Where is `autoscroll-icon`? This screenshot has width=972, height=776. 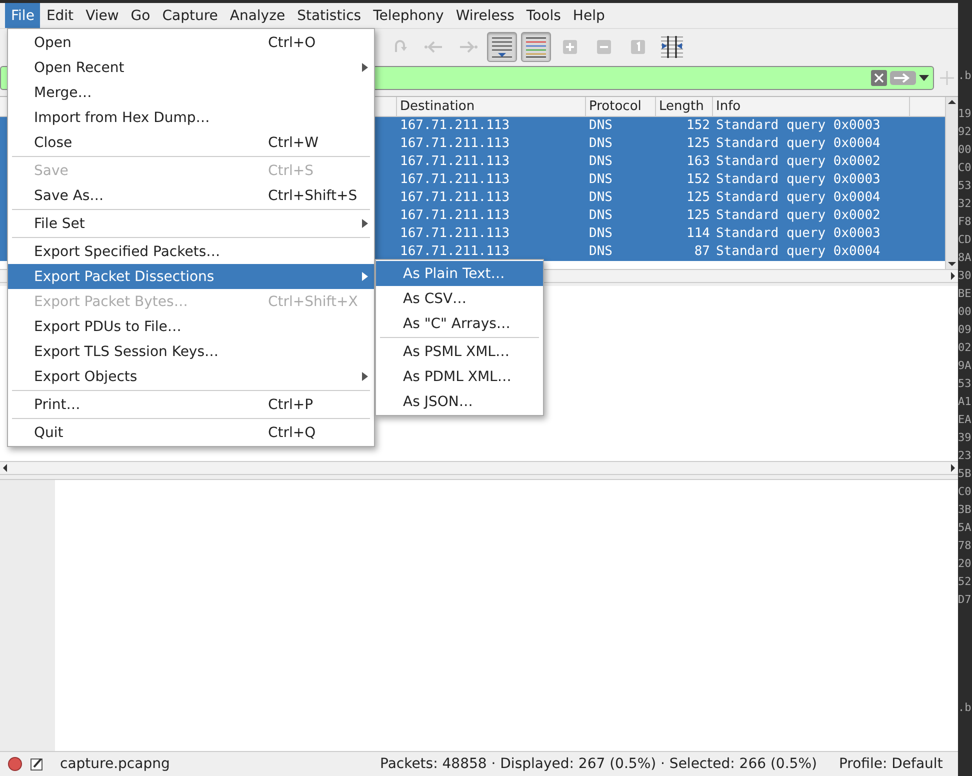
autoscroll-icon is located at coordinates (502, 46).